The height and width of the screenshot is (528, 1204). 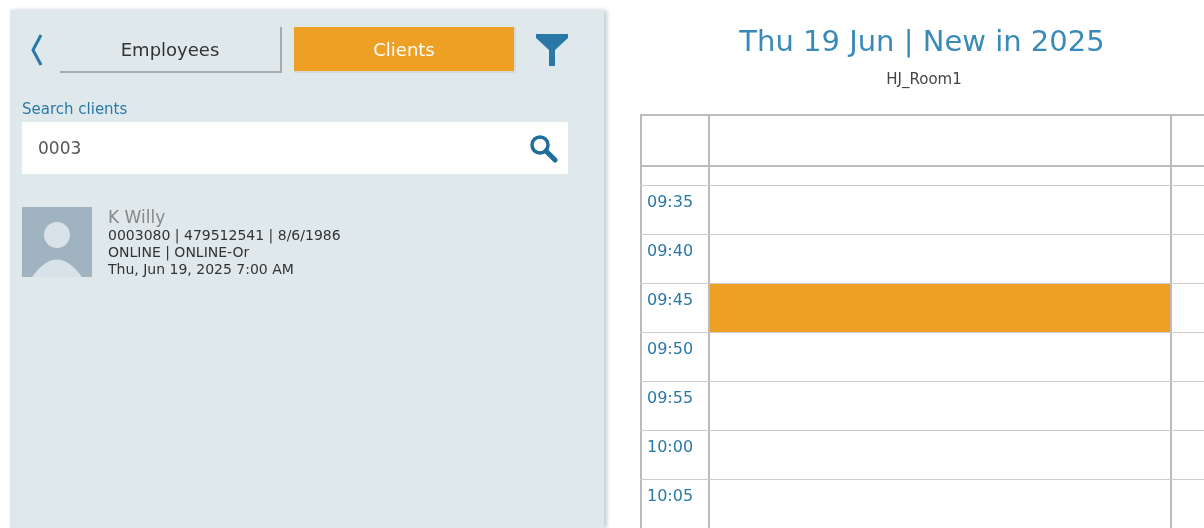 What do you see at coordinates (224, 235) in the screenshot?
I see `client-details: 0003080 | 479512541 | 8/6/1986` at bounding box center [224, 235].